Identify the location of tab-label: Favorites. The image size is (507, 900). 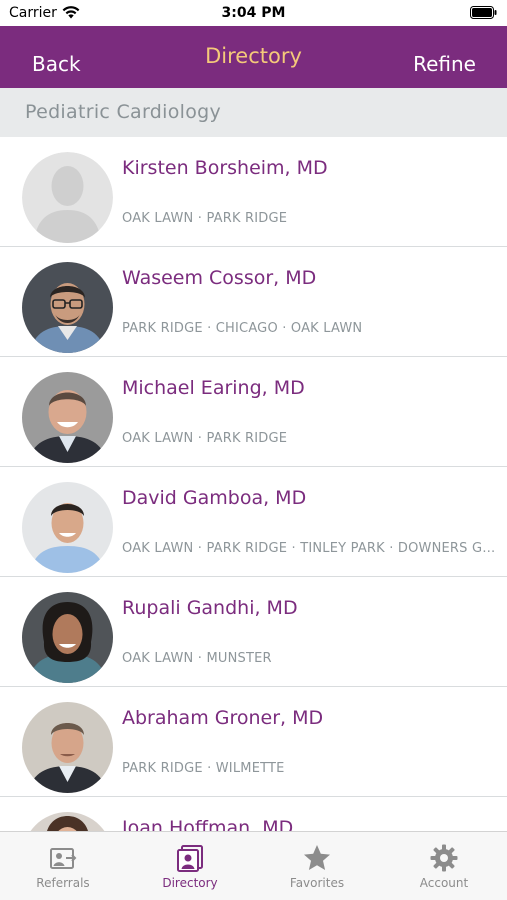
(317, 883).